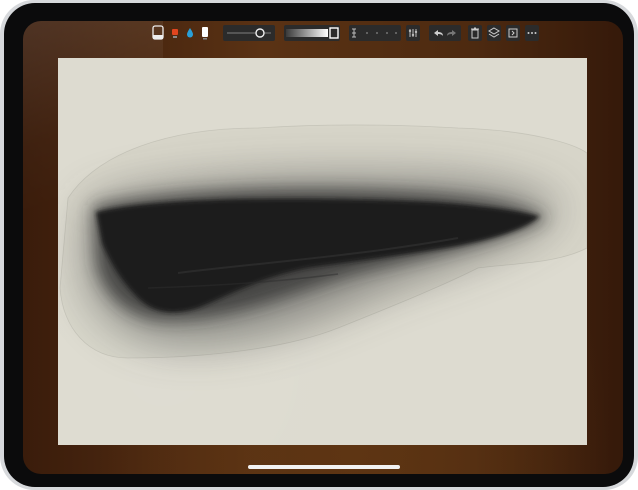  I want to click on export-icon, so click(513, 33).